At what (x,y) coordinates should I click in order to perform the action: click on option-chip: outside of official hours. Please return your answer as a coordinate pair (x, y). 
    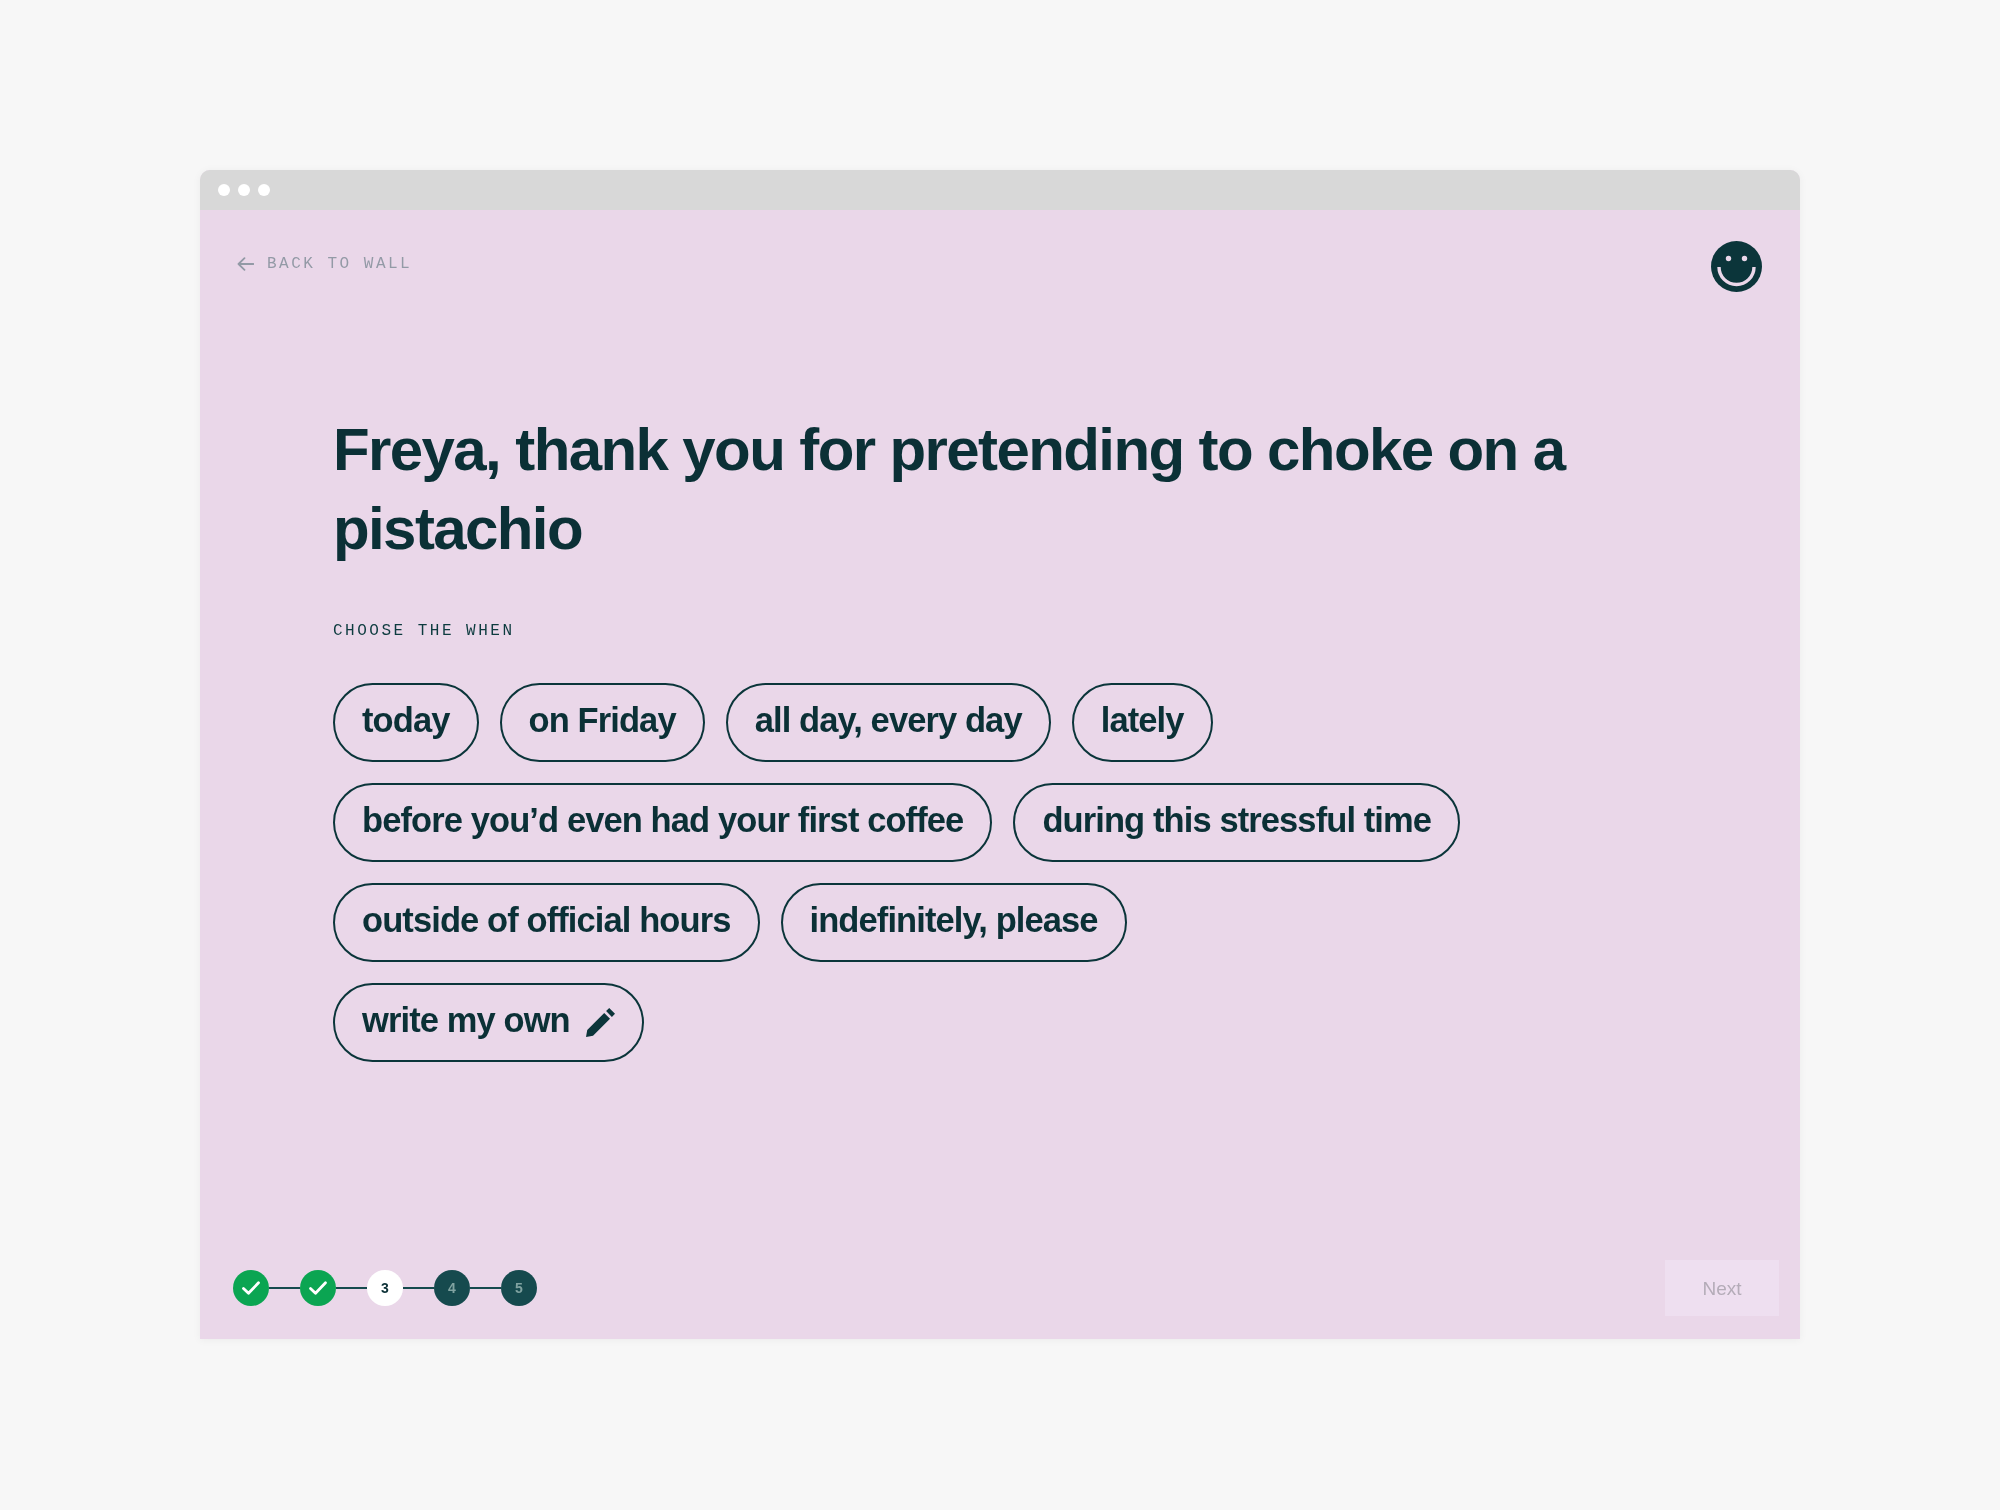
    Looking at the image, I should click on (546, 922).